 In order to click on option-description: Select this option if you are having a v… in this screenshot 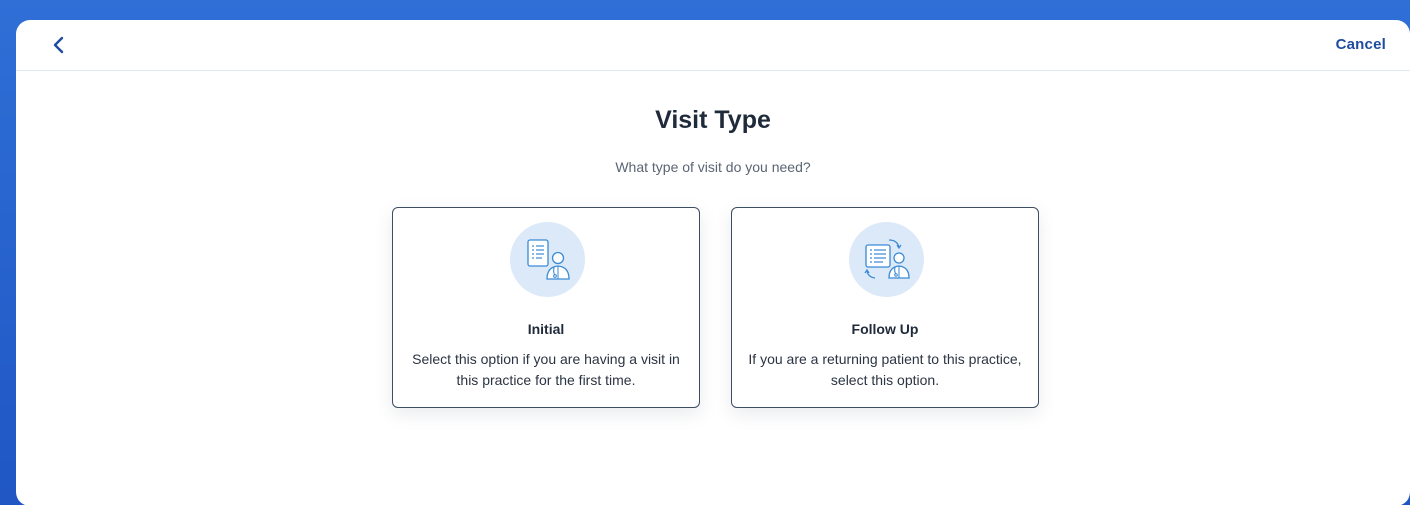, I will do `click(546, 369)`.